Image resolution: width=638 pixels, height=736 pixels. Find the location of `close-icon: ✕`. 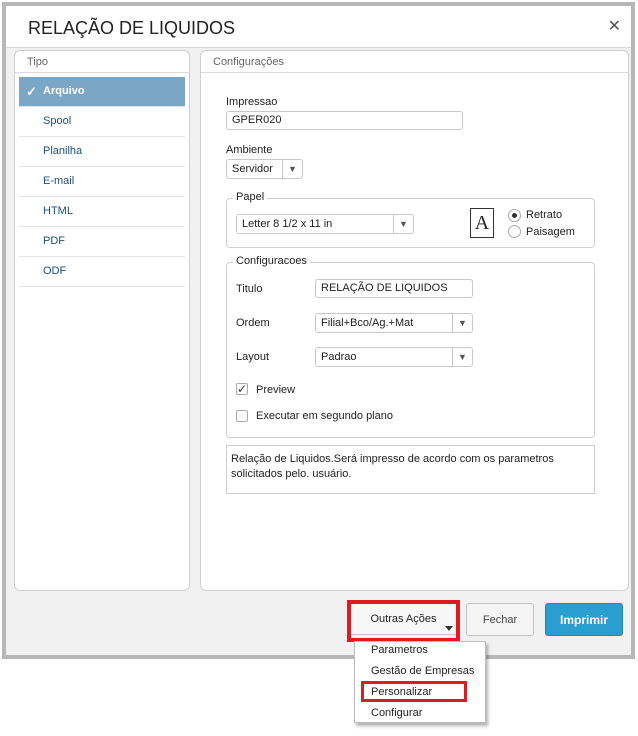

close-icon: ✕ is located at coordinates (614, 26).